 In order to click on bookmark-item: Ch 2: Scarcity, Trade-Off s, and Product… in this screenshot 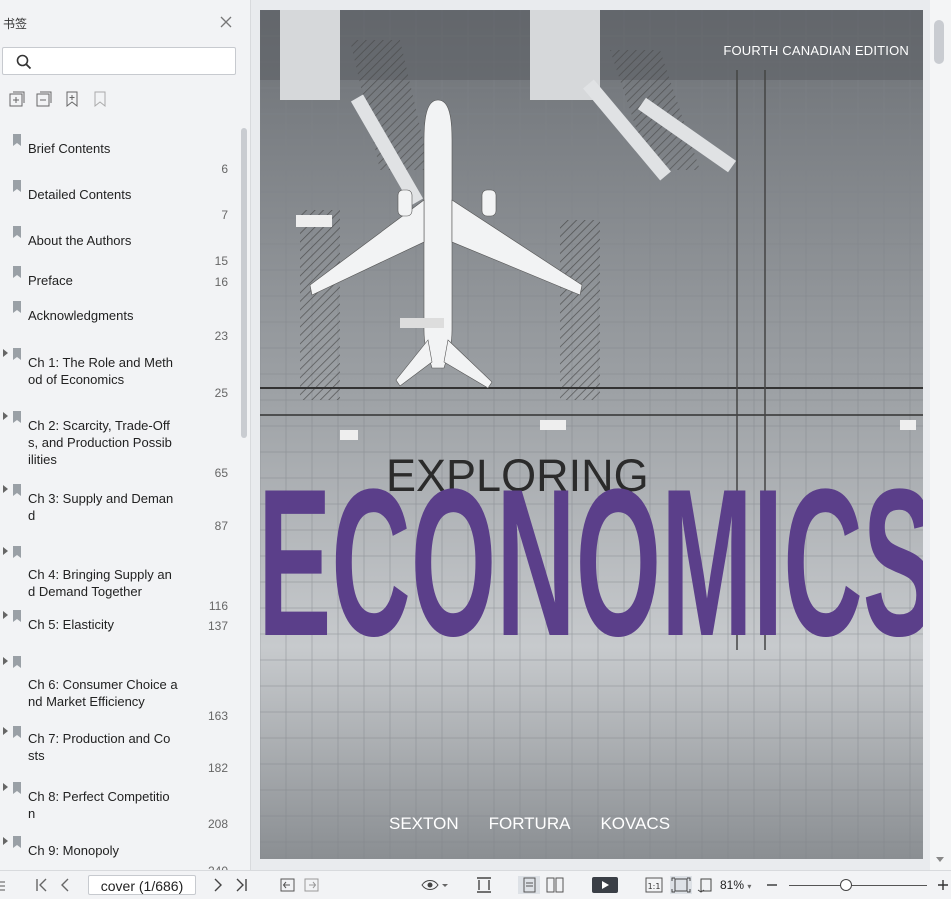, I will do `click(119, 446)`.